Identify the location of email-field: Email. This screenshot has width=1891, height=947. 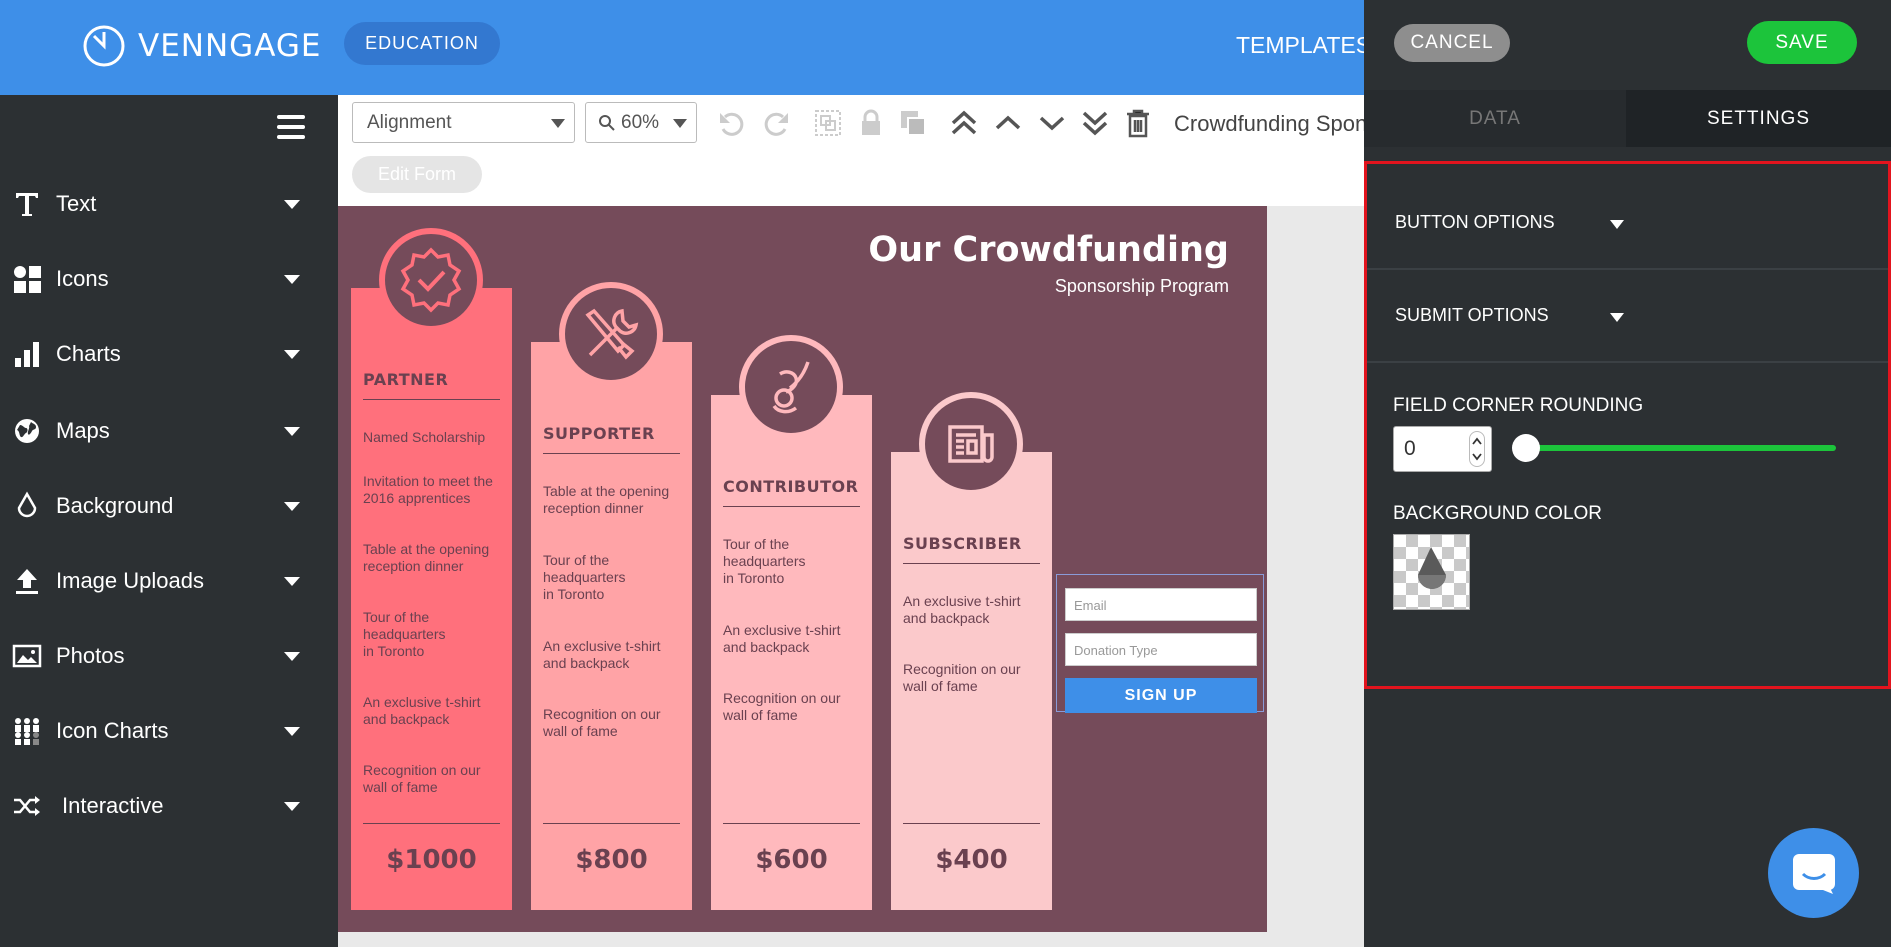
(1161, 604).